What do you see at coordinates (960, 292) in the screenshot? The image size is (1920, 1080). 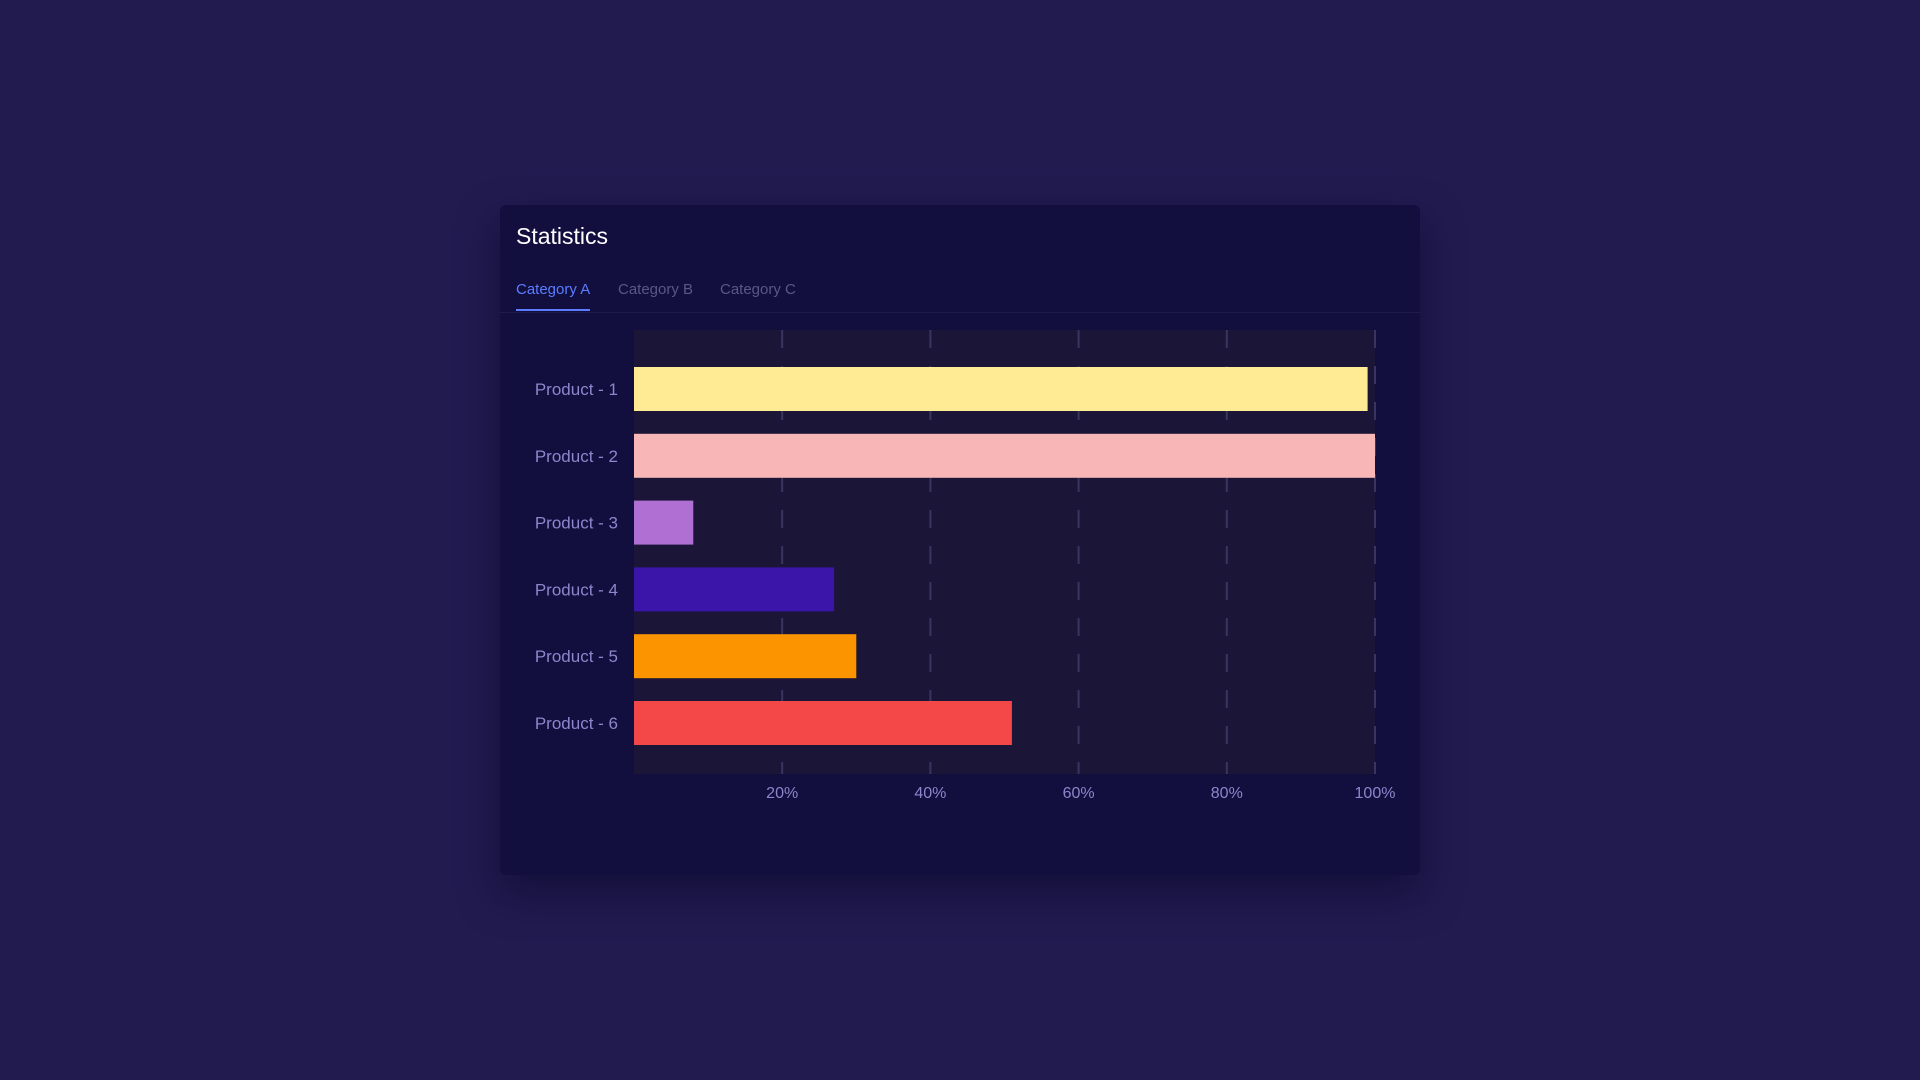 I see `category-tabs: Category A Category B Category C` at bounding box center [960, 292].